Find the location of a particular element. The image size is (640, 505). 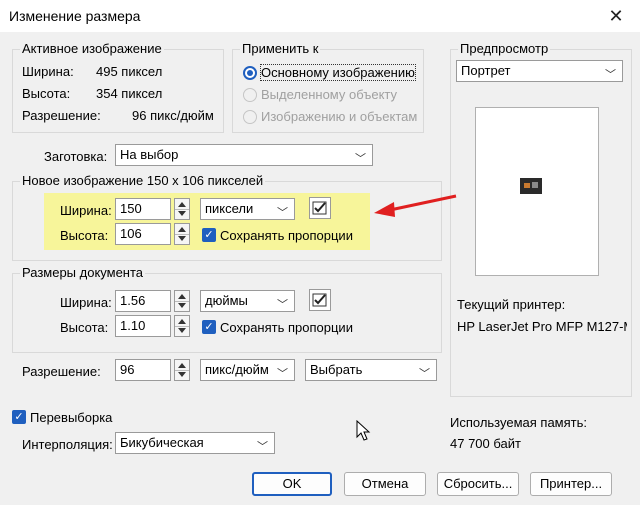

interpolation-select: Бикубическая ﹀ is located at coordinates (195, 443).